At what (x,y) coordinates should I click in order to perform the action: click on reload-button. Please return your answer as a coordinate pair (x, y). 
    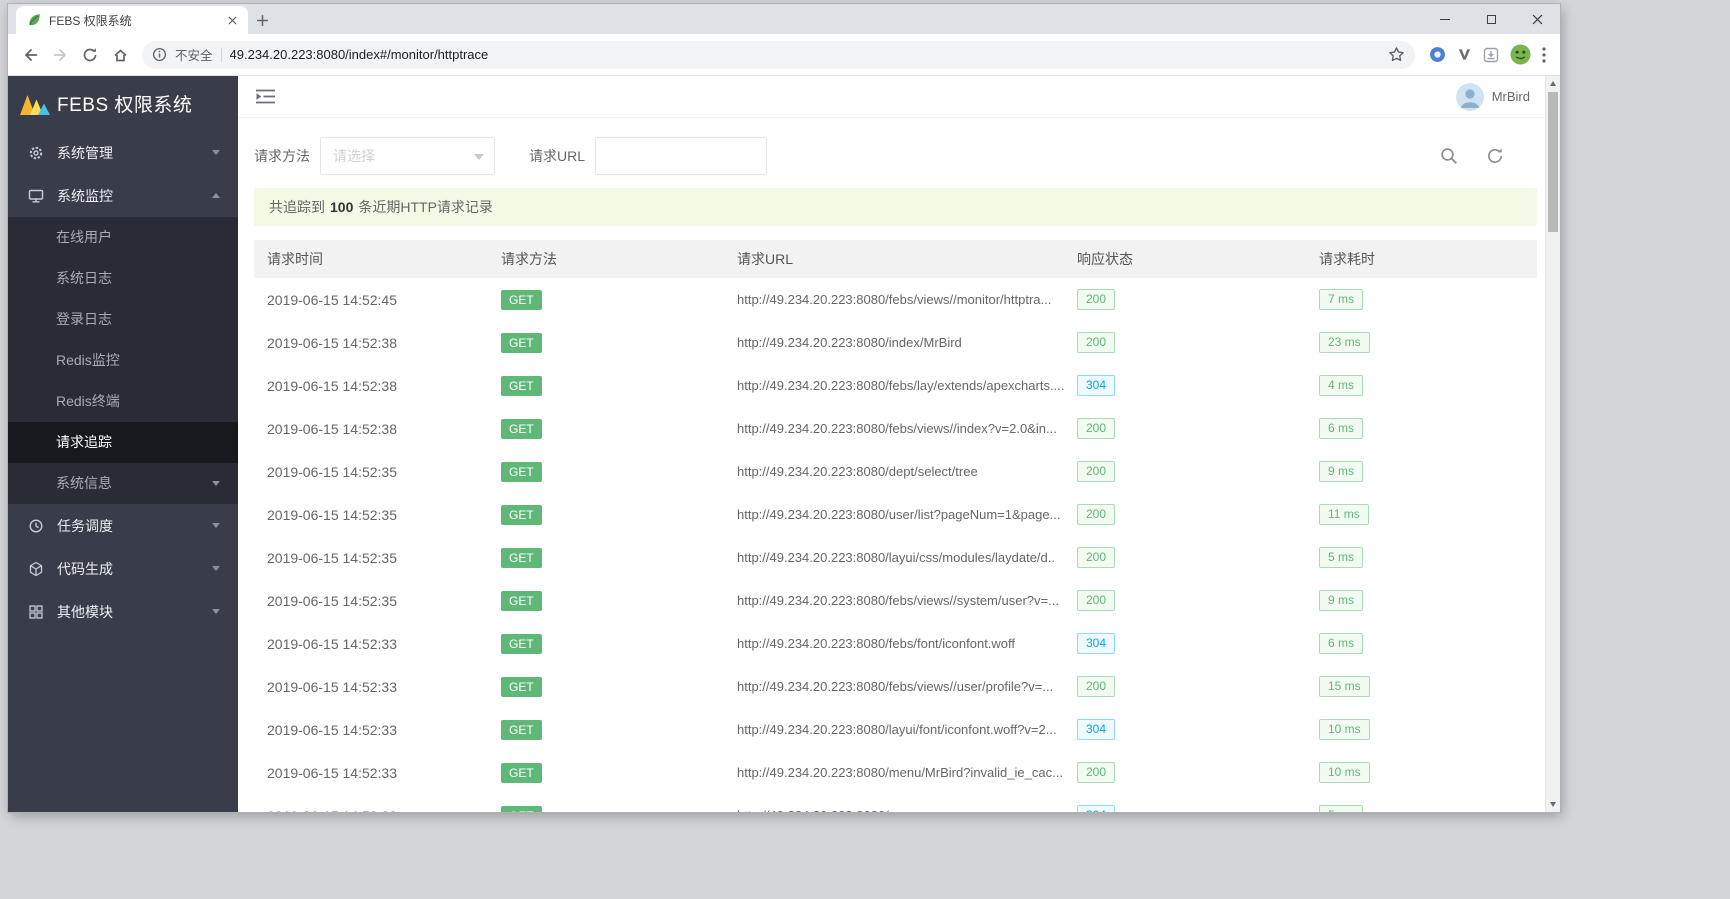
    Looking at the image, I should click on (90, 55).